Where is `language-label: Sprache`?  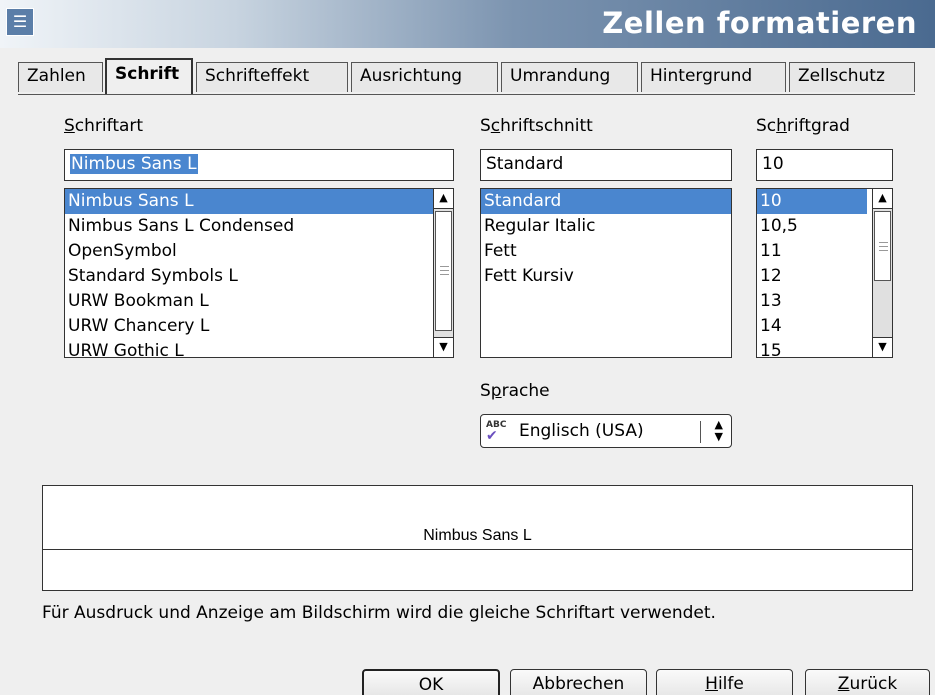
language-label: Sprache is located at coordinates (515, 391).